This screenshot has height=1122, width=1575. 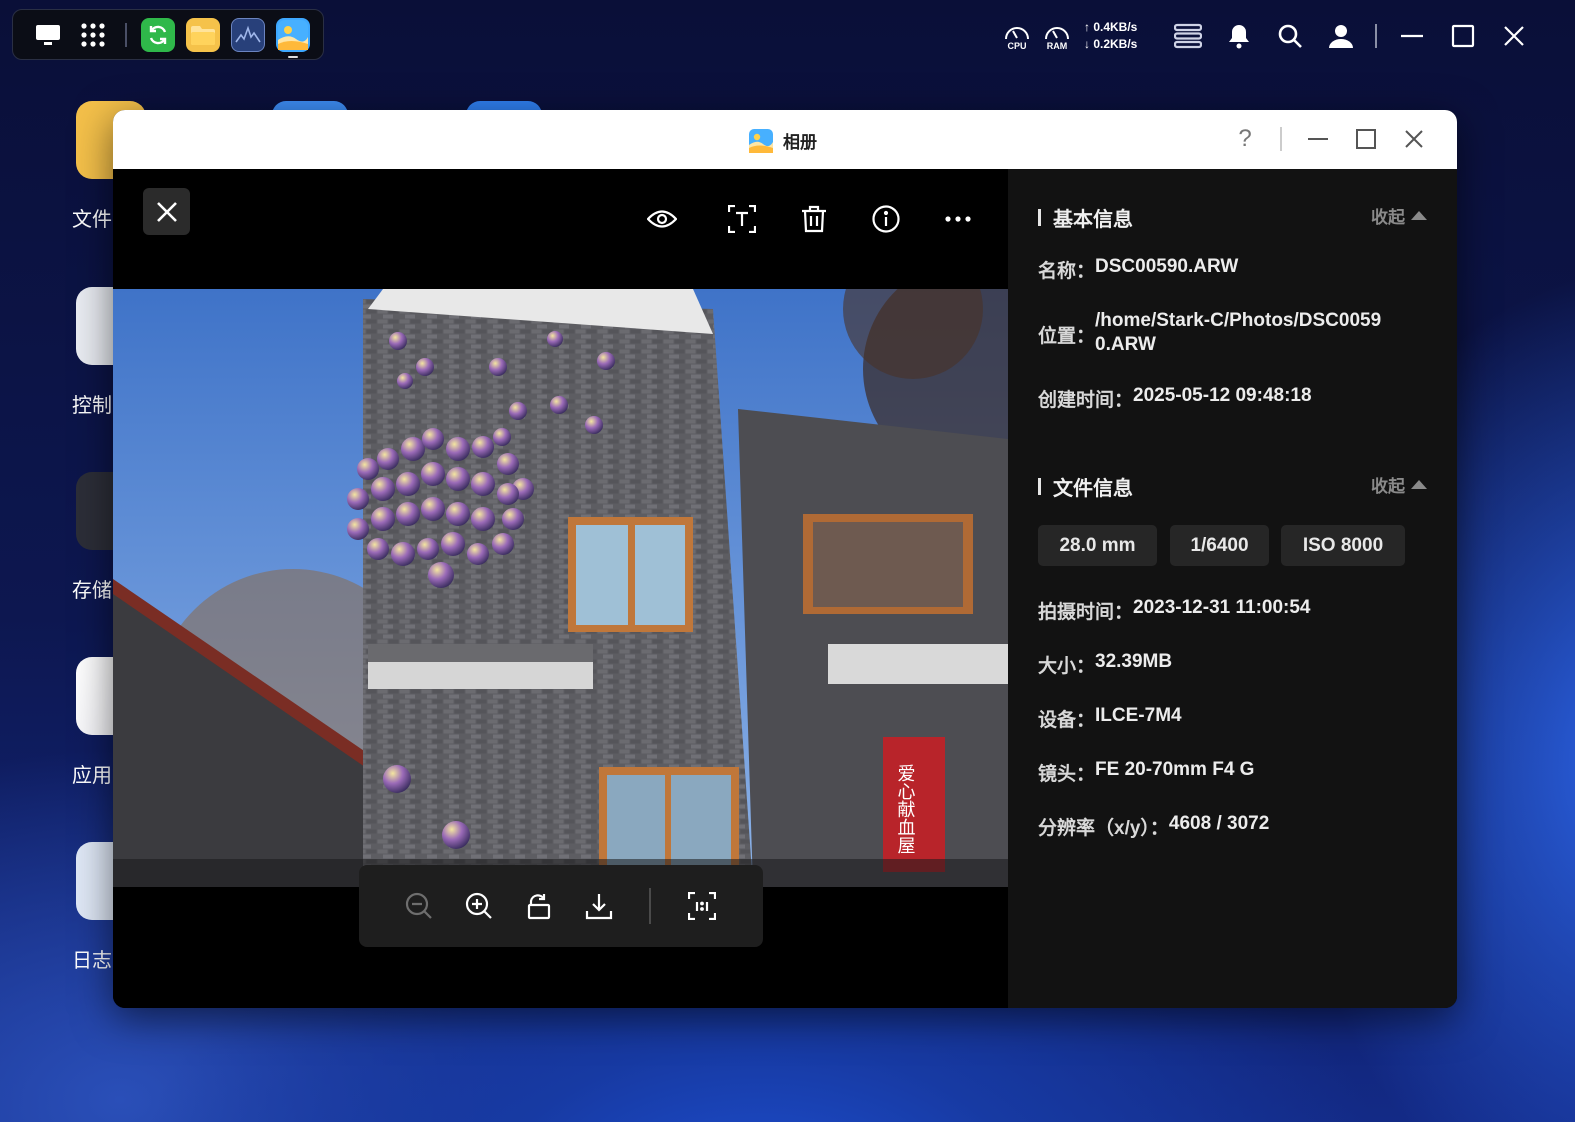 What do you see at coordinates (1239, 36) in the screenshot?
I see `notifications-button` at bounding box center [1239, 36].